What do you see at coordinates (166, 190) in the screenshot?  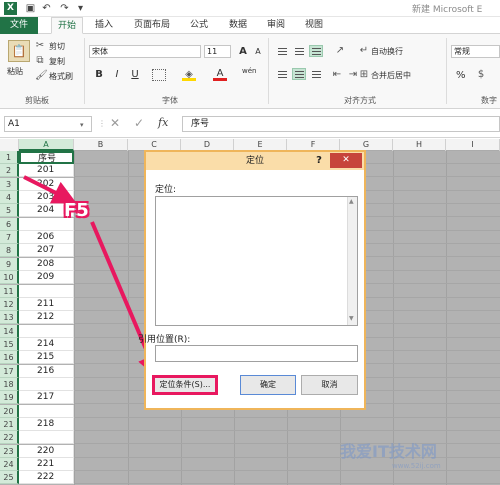 I see `goto-label: 定位:` at bounding box center [166, 190].